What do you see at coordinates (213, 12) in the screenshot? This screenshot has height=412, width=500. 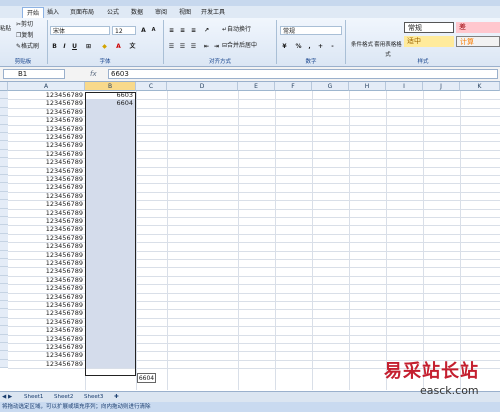 I see `tab-developer: 开发工具` at bounding box center [213, 12].